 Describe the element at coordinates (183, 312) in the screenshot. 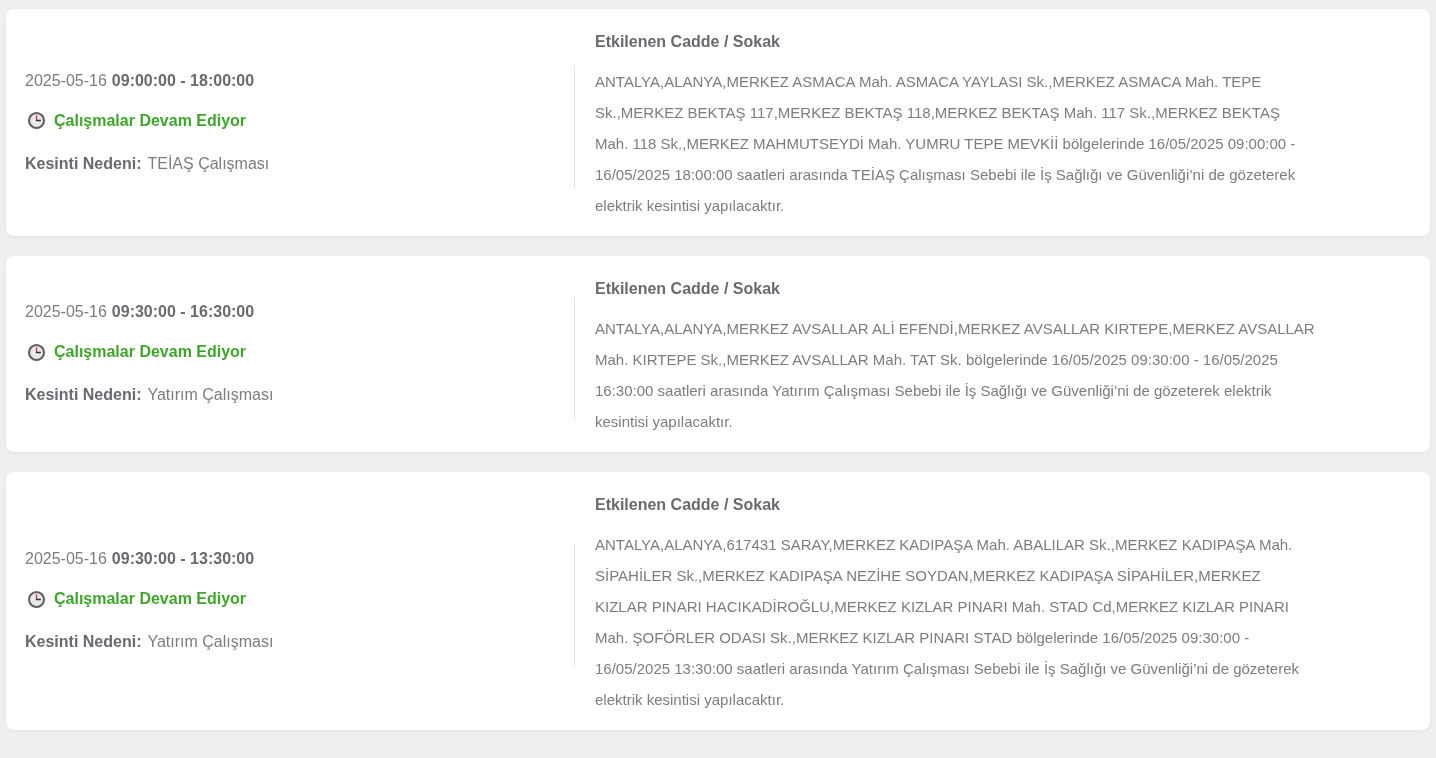

I see `time-range-text: 09:30:00 - 16:30:00` at that location.